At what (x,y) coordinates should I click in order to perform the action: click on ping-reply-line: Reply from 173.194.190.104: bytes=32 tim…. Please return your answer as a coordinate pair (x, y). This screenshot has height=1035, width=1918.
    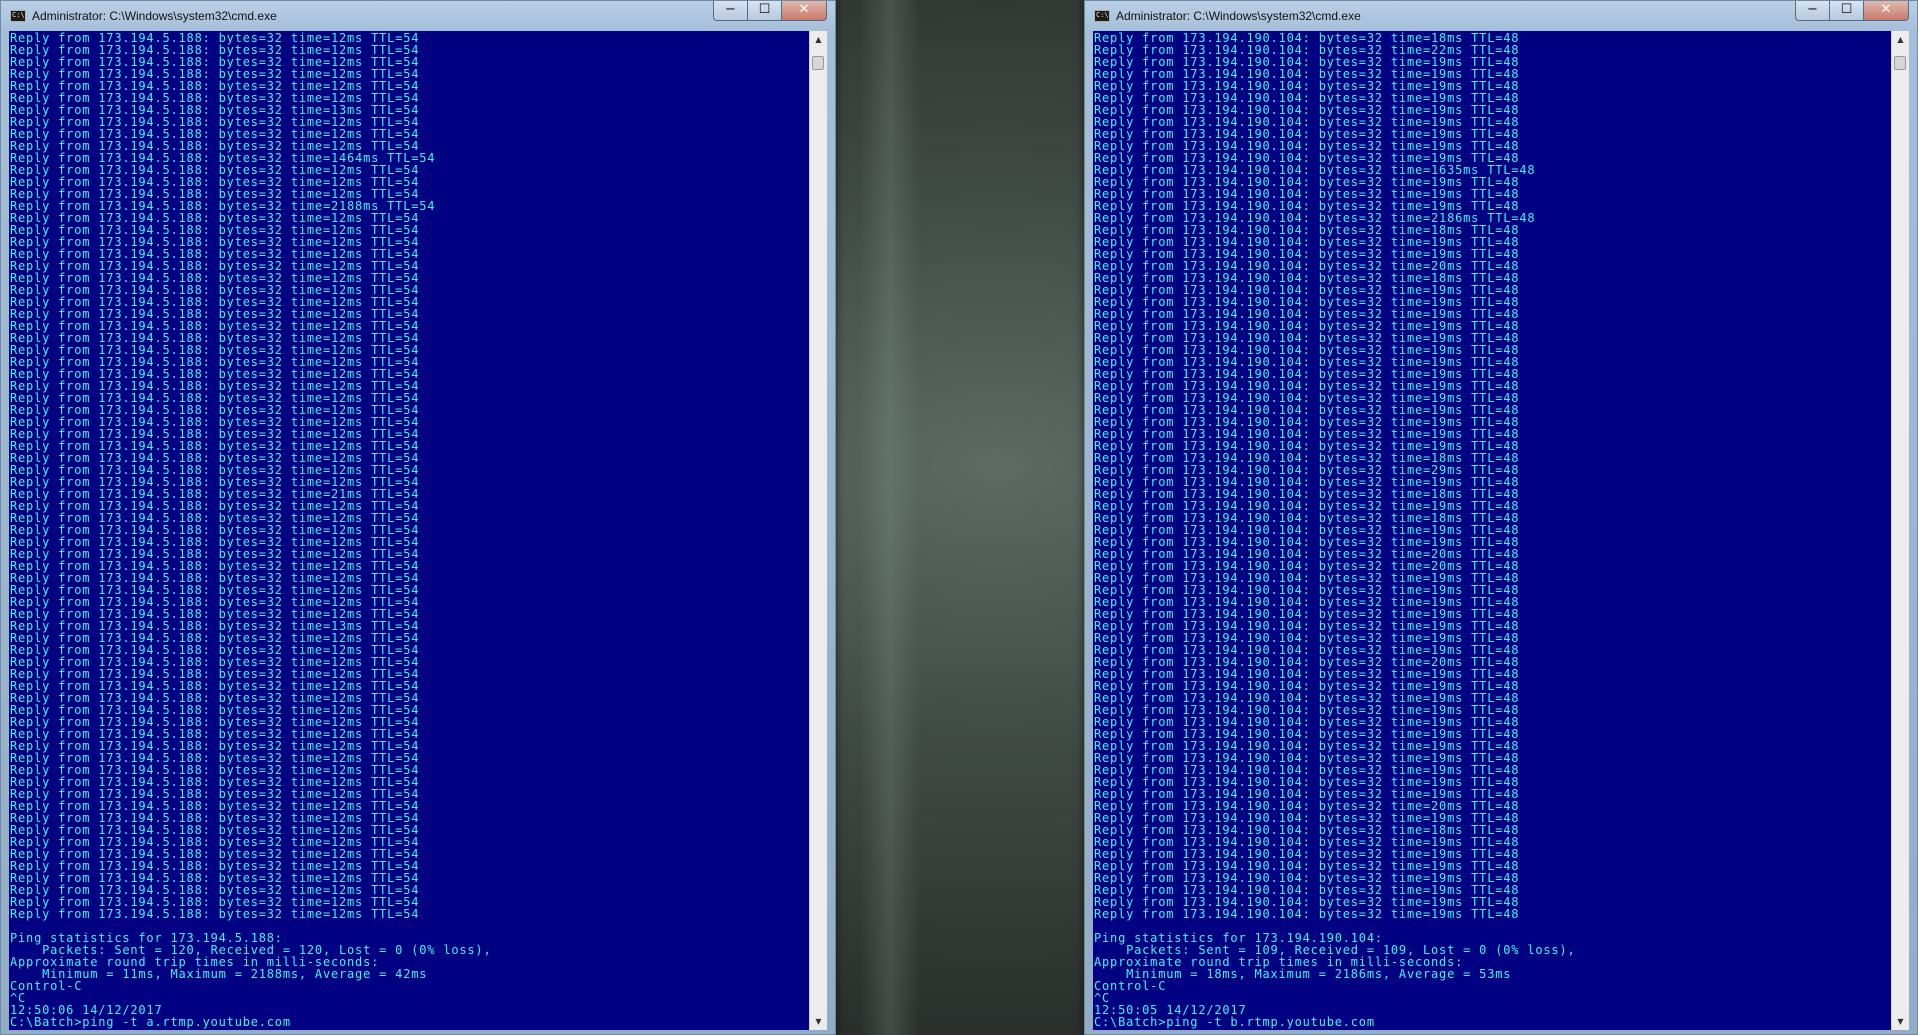
    Looking at the image, I should click on (1307, 914).